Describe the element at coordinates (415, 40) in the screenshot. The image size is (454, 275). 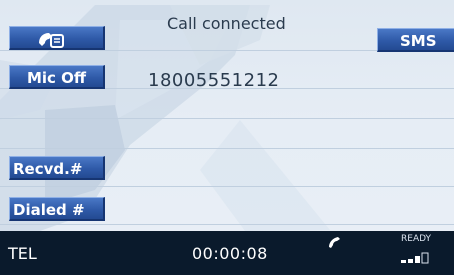
I see `sms-button: SMS` at that location.